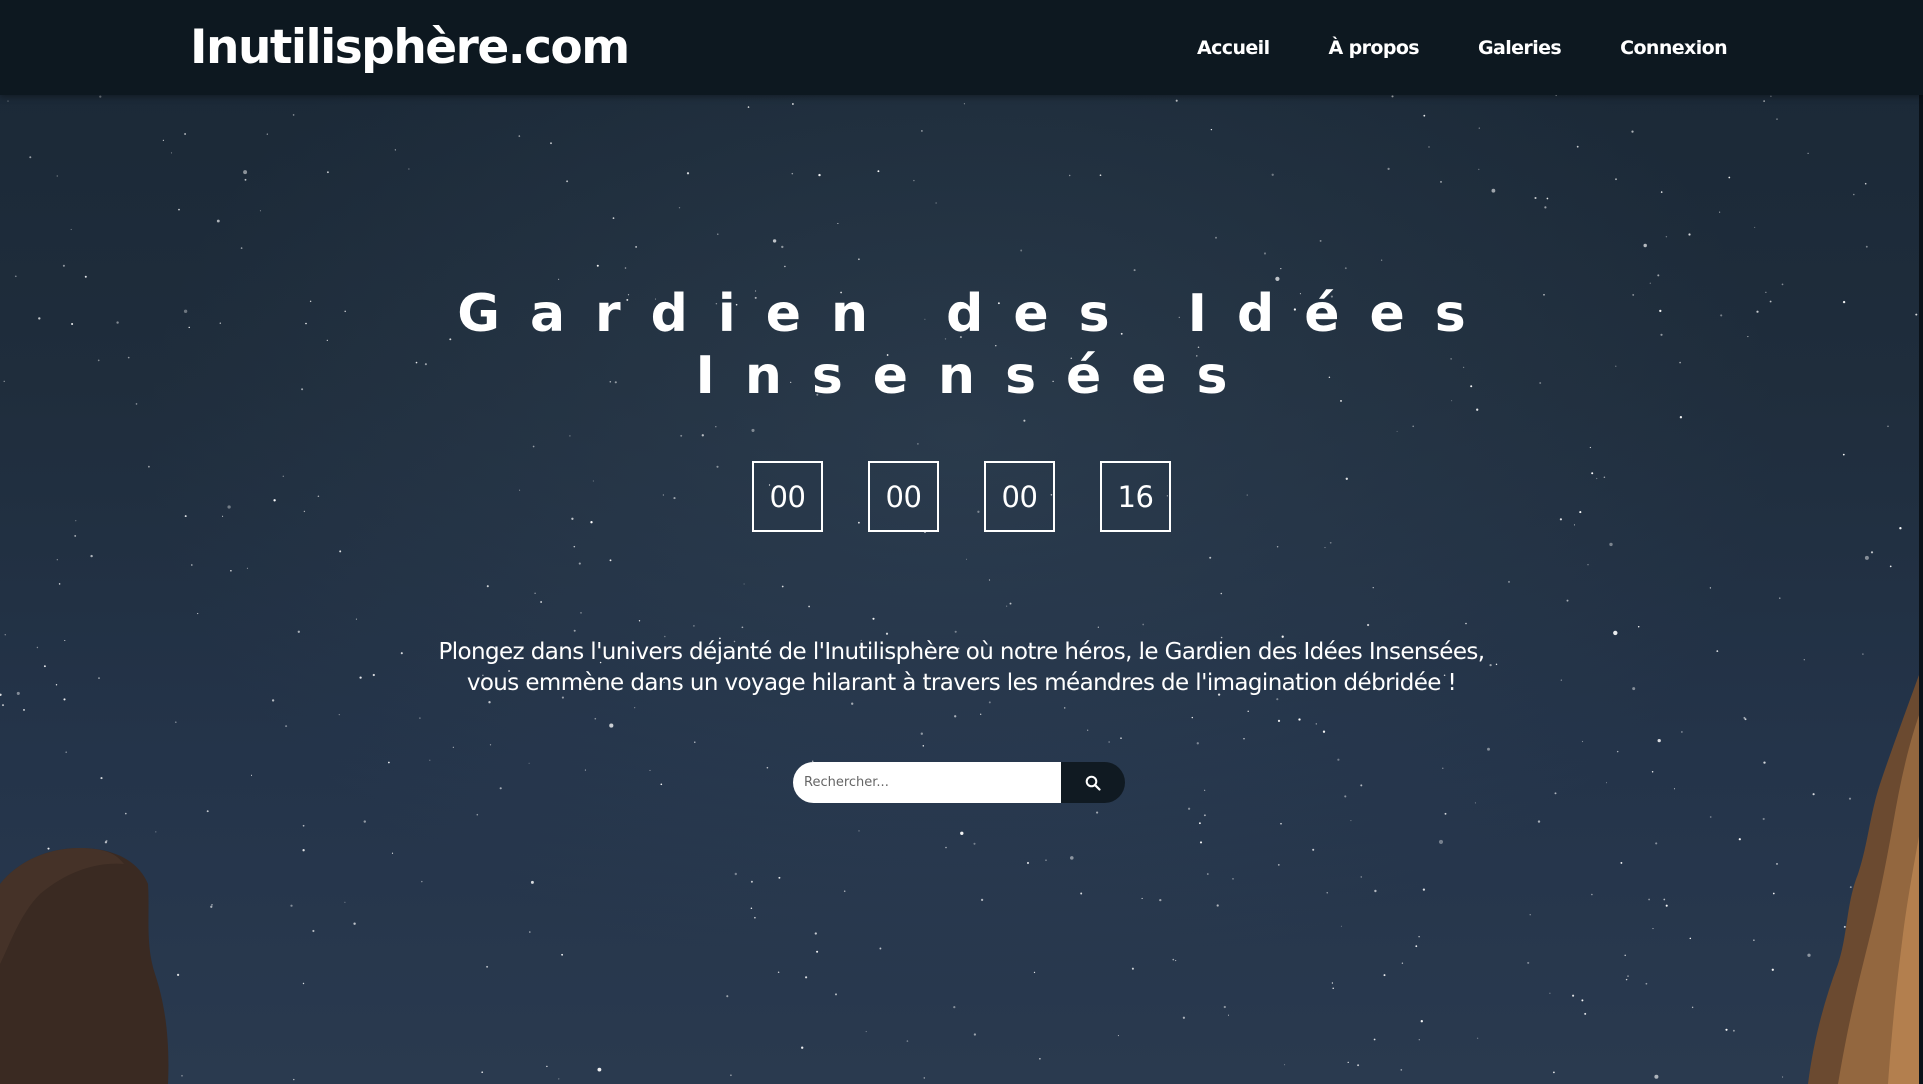 Image resolution: width=1923 pixels, height=1084 pixels. I want to click on site-logo: Inutilisphère.com, so click(410, 48).